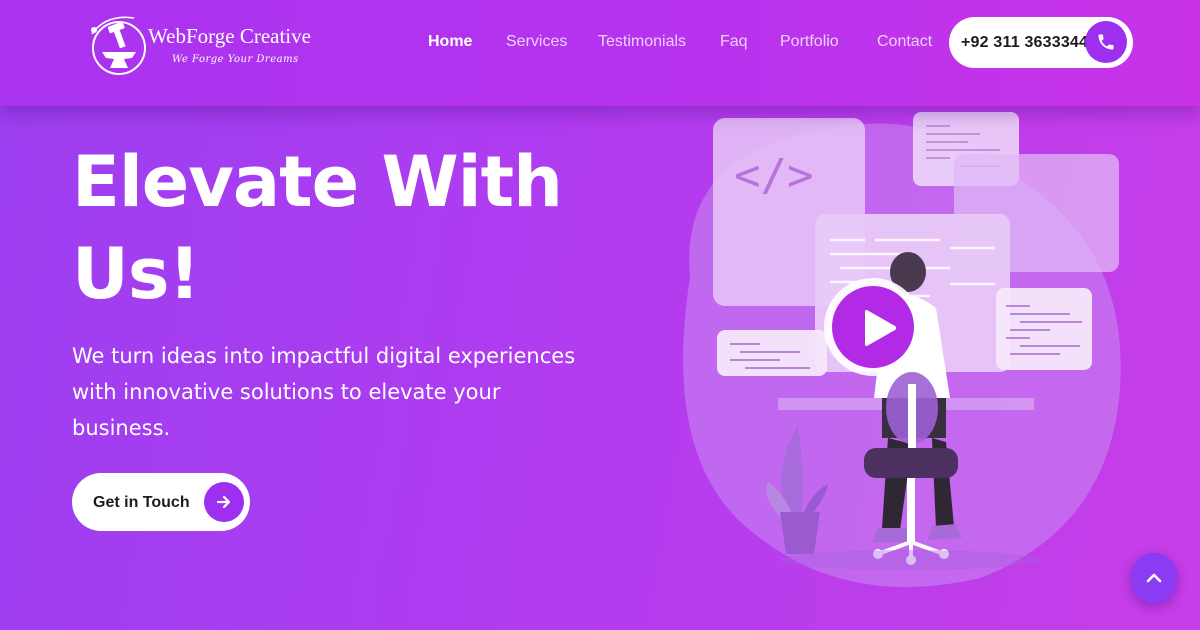  What do you see at coordinates (809, 42) in the screenshot?
I see `nav-portfolio: Portfolio` at bounding box center [809, 42].